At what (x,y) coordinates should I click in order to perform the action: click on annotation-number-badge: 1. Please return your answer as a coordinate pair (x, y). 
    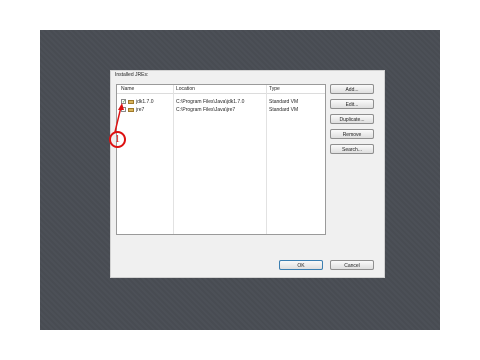
    Looking at the image, I should click on (117, 139).